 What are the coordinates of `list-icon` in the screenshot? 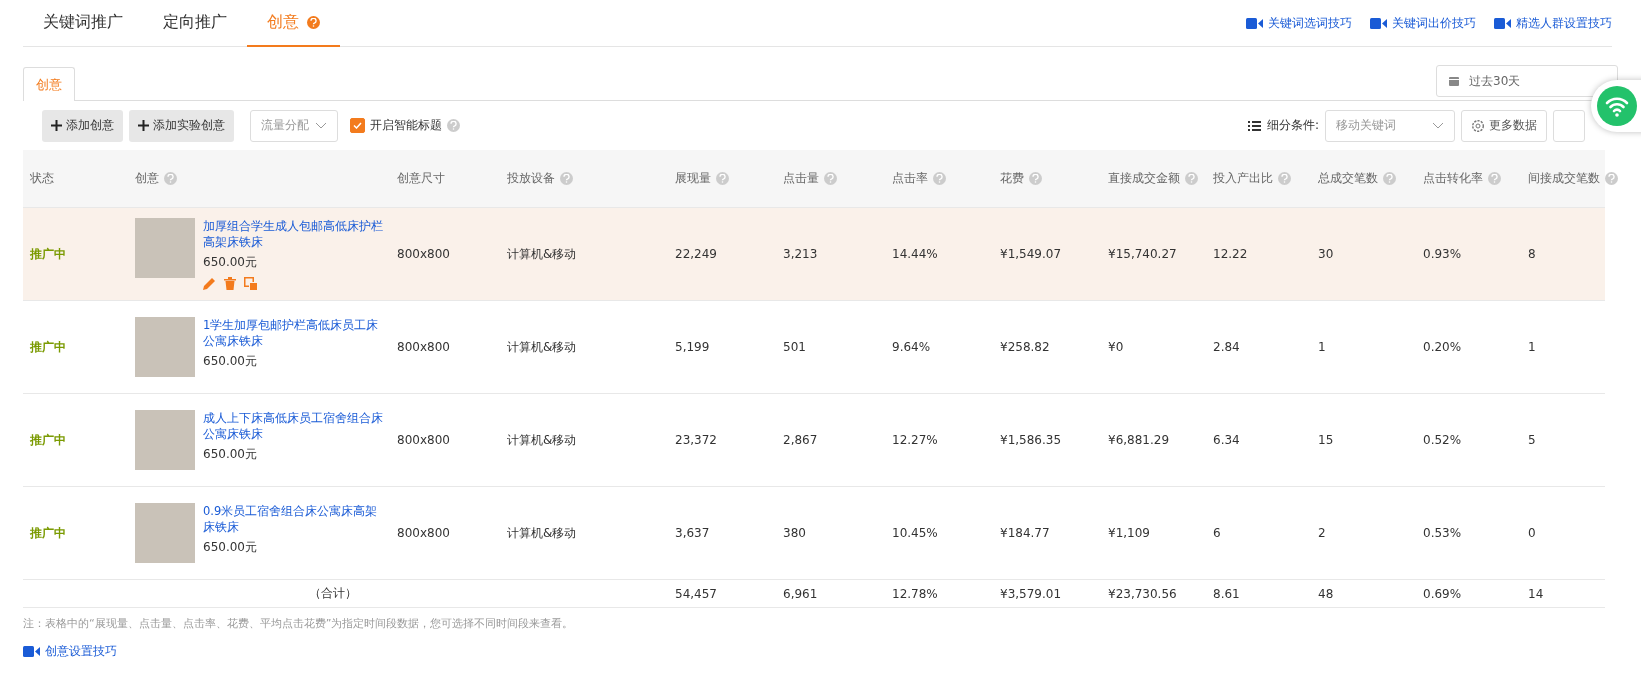 It's located at (1254, 125).